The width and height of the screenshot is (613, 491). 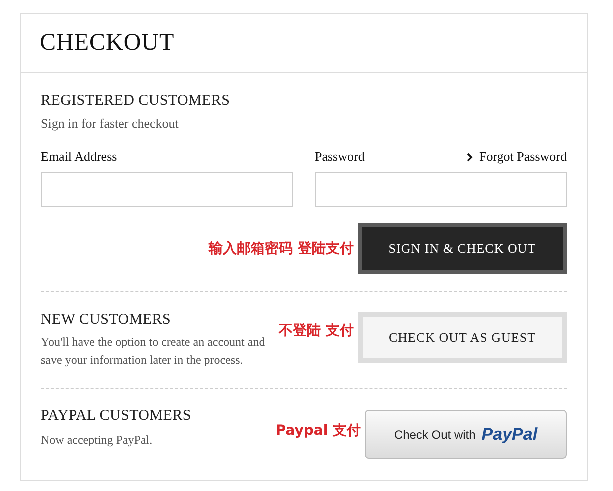 I want to click on field-label: Password, so click(x=340, y=157).